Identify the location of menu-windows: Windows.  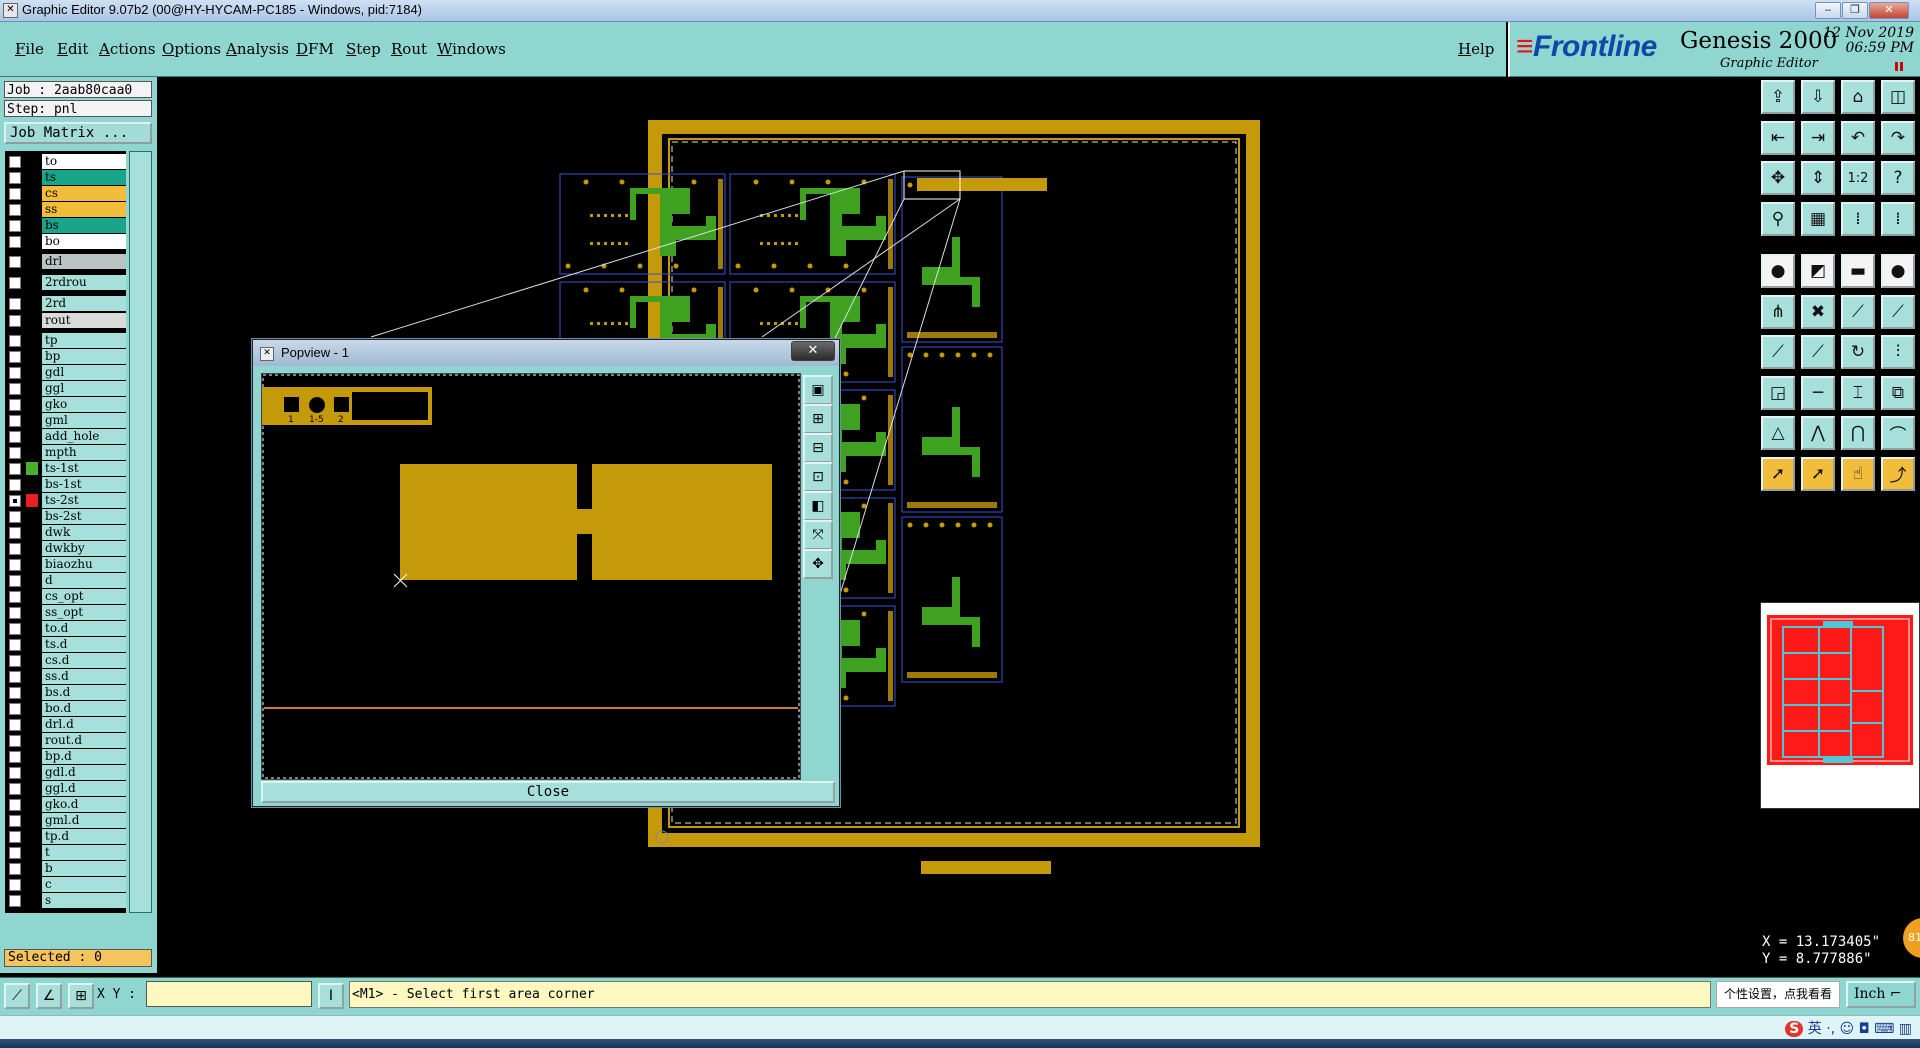
(471, 49).